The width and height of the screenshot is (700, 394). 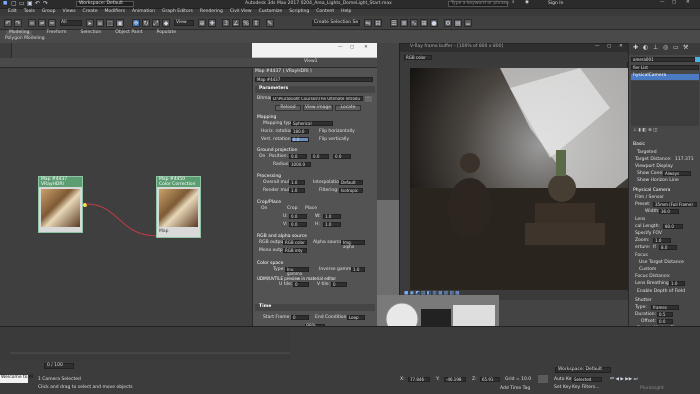 What do you see at coordinates (49, 12) in the screenshot?
I see `menu-group: Group` at bounding box center [49, 12].